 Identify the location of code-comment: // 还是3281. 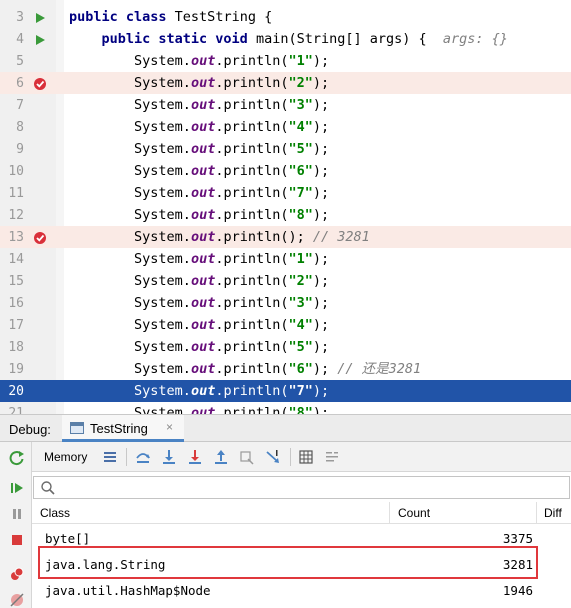
(379, 369).